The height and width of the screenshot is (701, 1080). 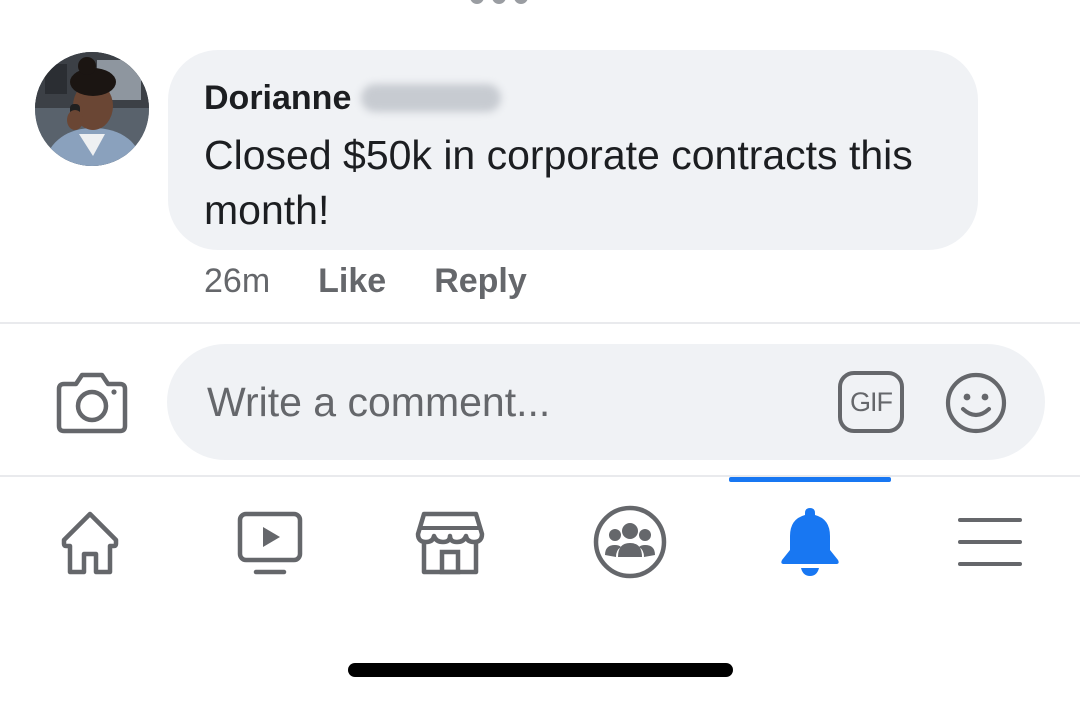 I want to click on comment-timestamp: 26m, so click(x=237, y=281).